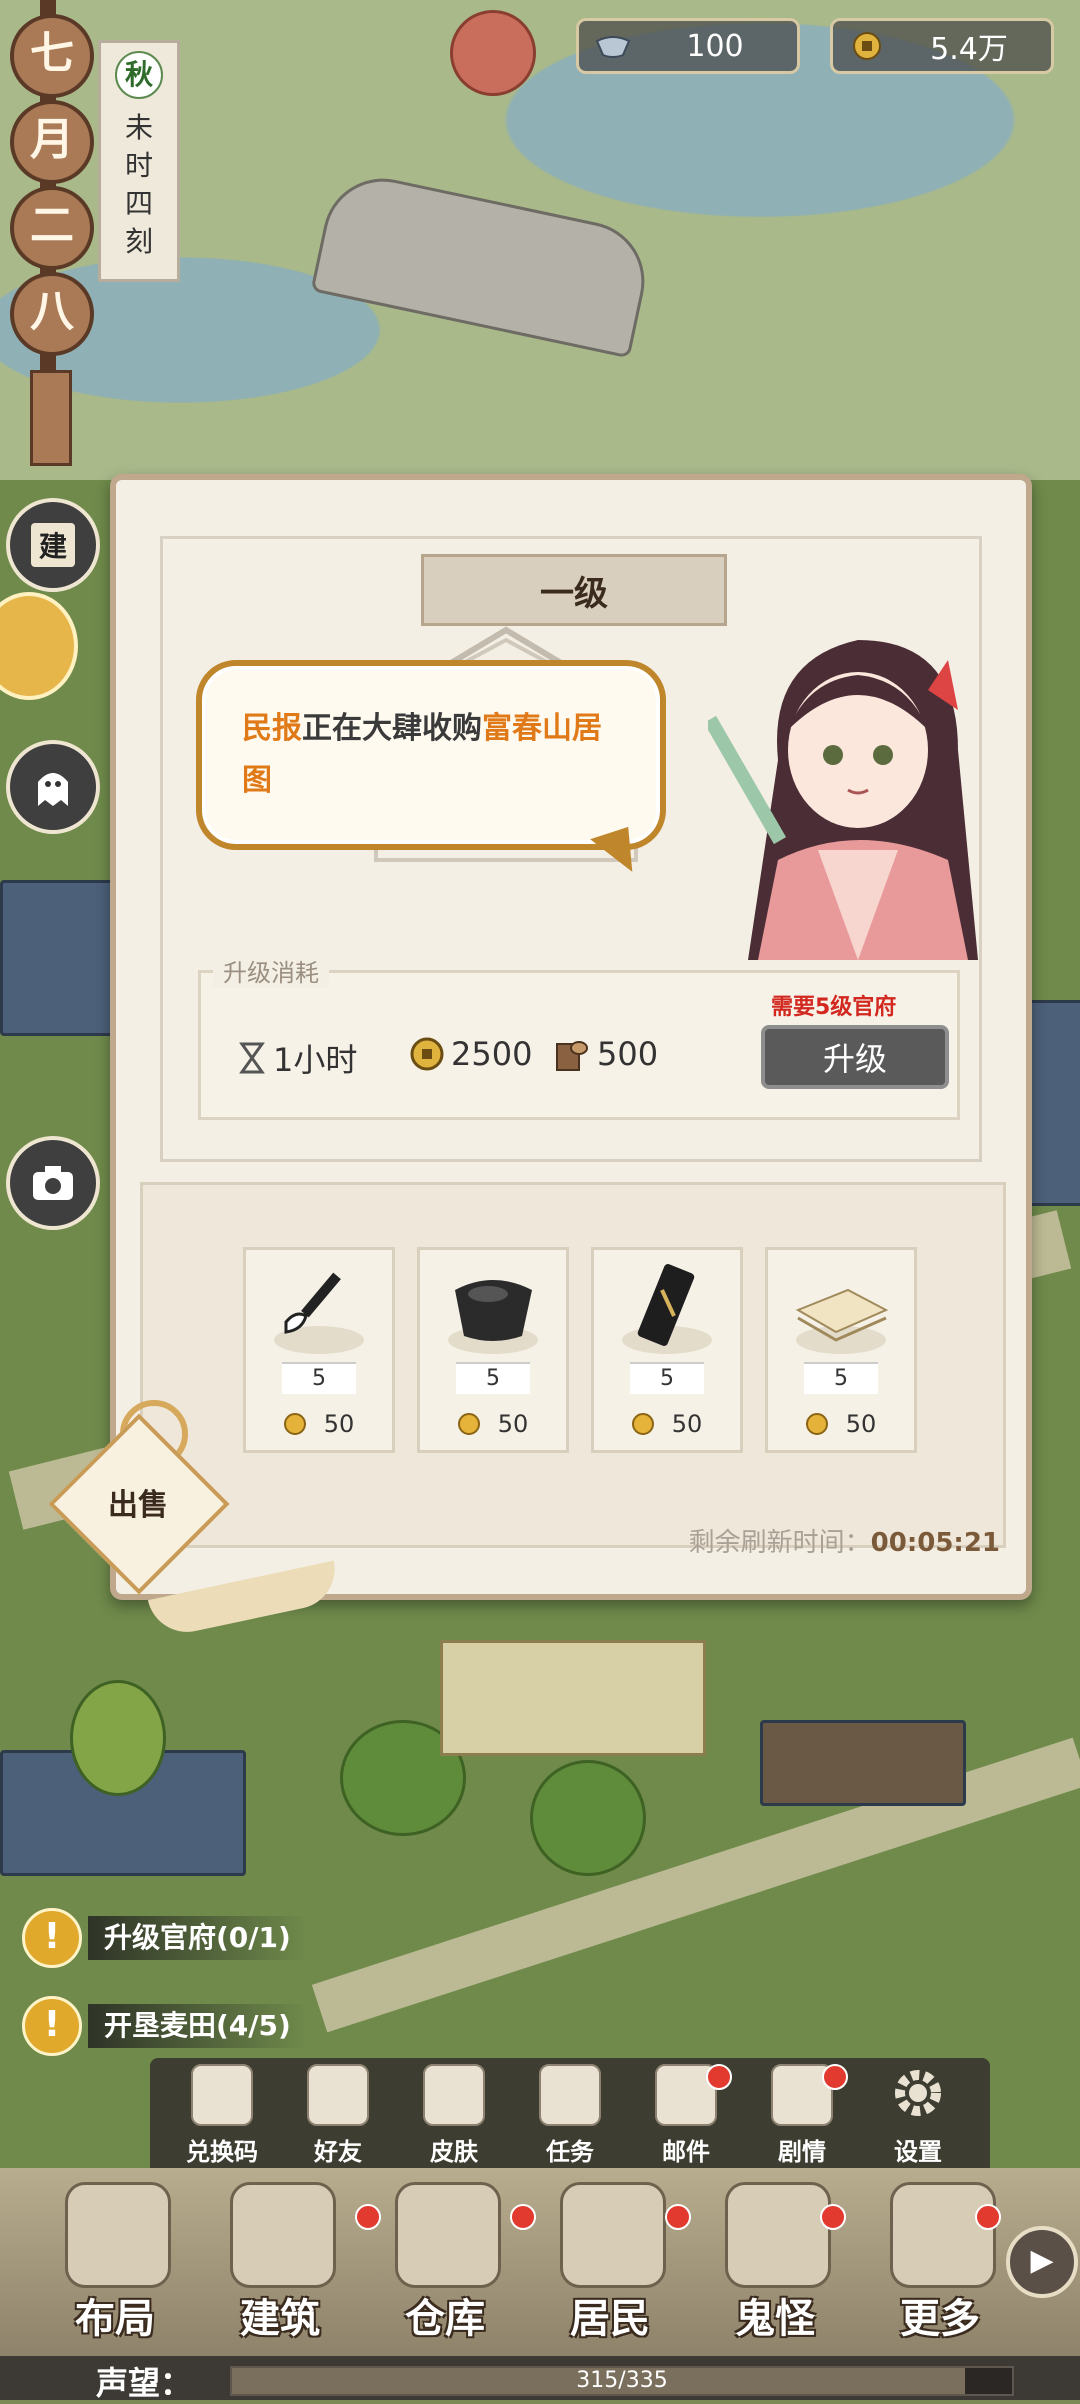 Image resolution: width=1080 pixels, height=2404 pixels. I want to click on quest-upgrade-office: ! 升级官府(0/1), so click(164, 1938).